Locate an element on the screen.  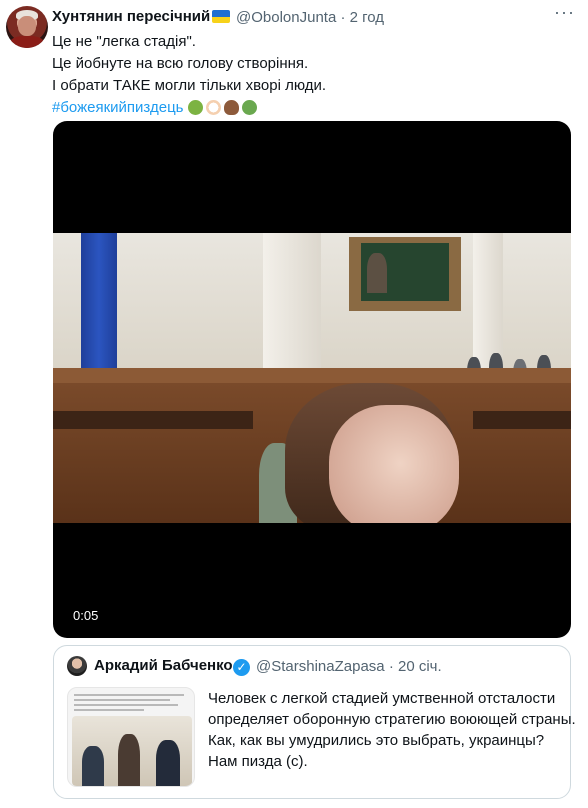
handle-text: @ObolonJunta is located at coordinates (286, 17).